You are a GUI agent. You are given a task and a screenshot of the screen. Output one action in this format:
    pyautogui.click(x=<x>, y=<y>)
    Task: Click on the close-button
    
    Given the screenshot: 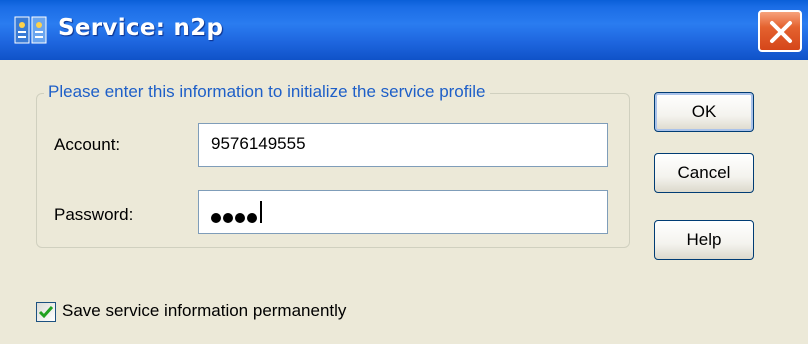 What is the action you would take?
    pyautogui.click(x=780, y=31)
    